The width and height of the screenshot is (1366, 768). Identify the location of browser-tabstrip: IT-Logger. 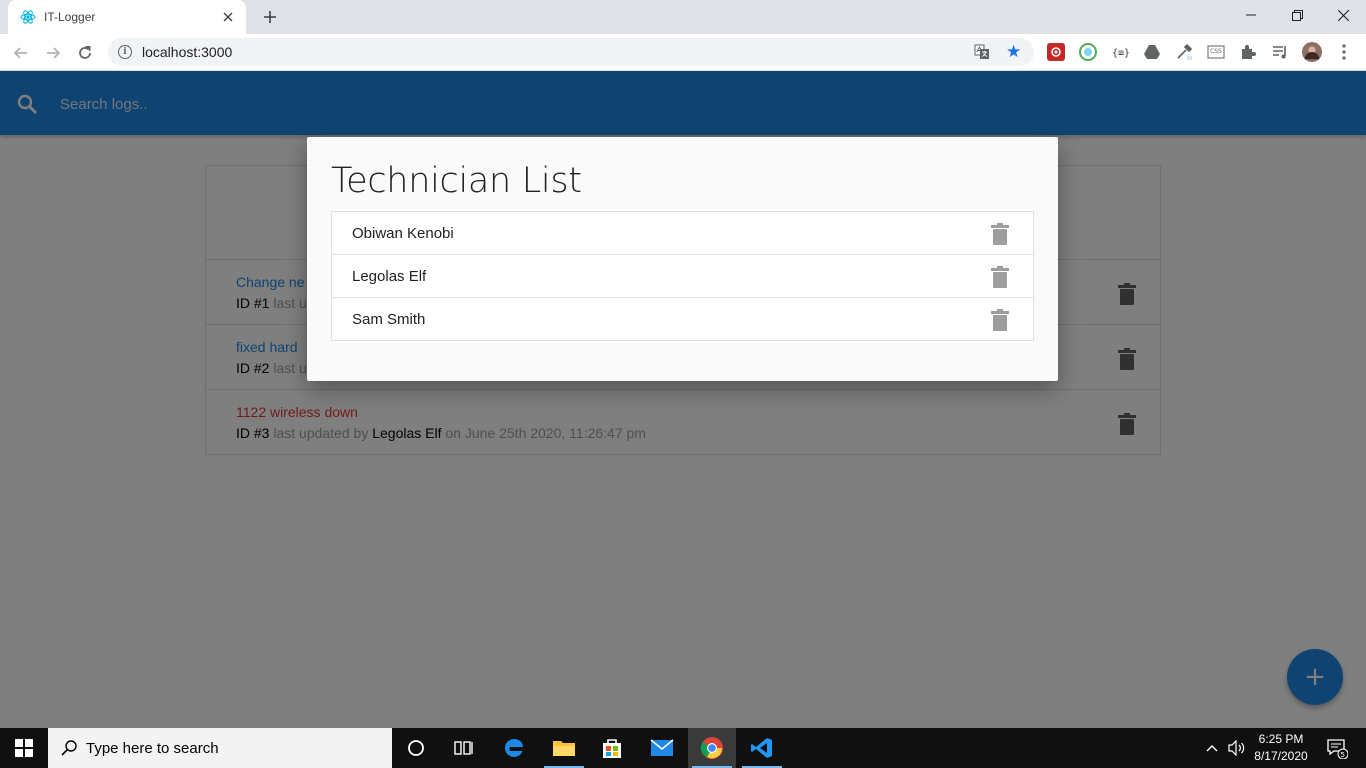
(683, 17).